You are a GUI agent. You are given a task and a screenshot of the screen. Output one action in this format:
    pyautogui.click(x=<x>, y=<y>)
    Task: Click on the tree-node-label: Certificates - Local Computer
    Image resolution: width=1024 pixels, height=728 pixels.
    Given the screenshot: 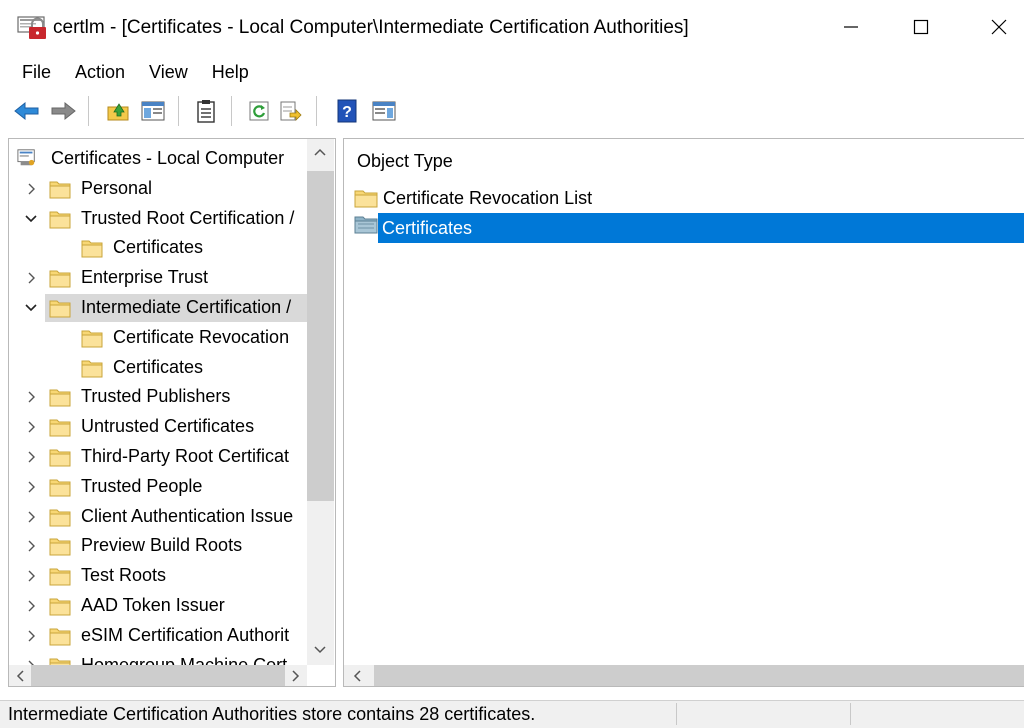 What is the action you would take?
    pyautogui.click(x=168, y=158)
    